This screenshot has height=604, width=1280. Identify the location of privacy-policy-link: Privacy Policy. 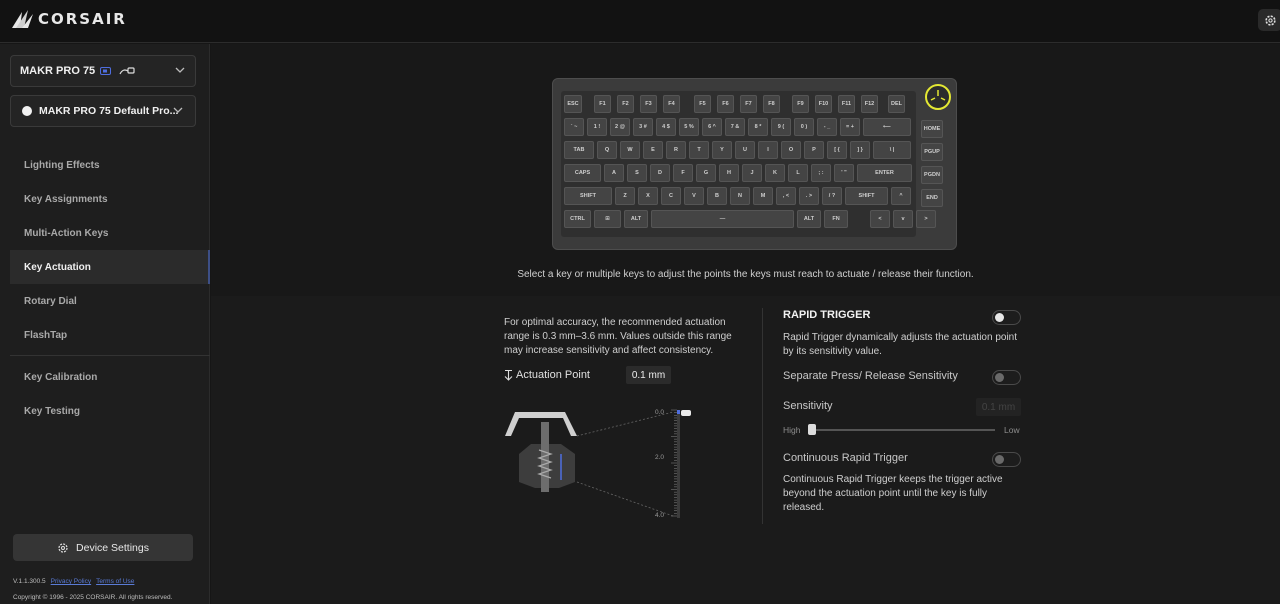
(71, 581).